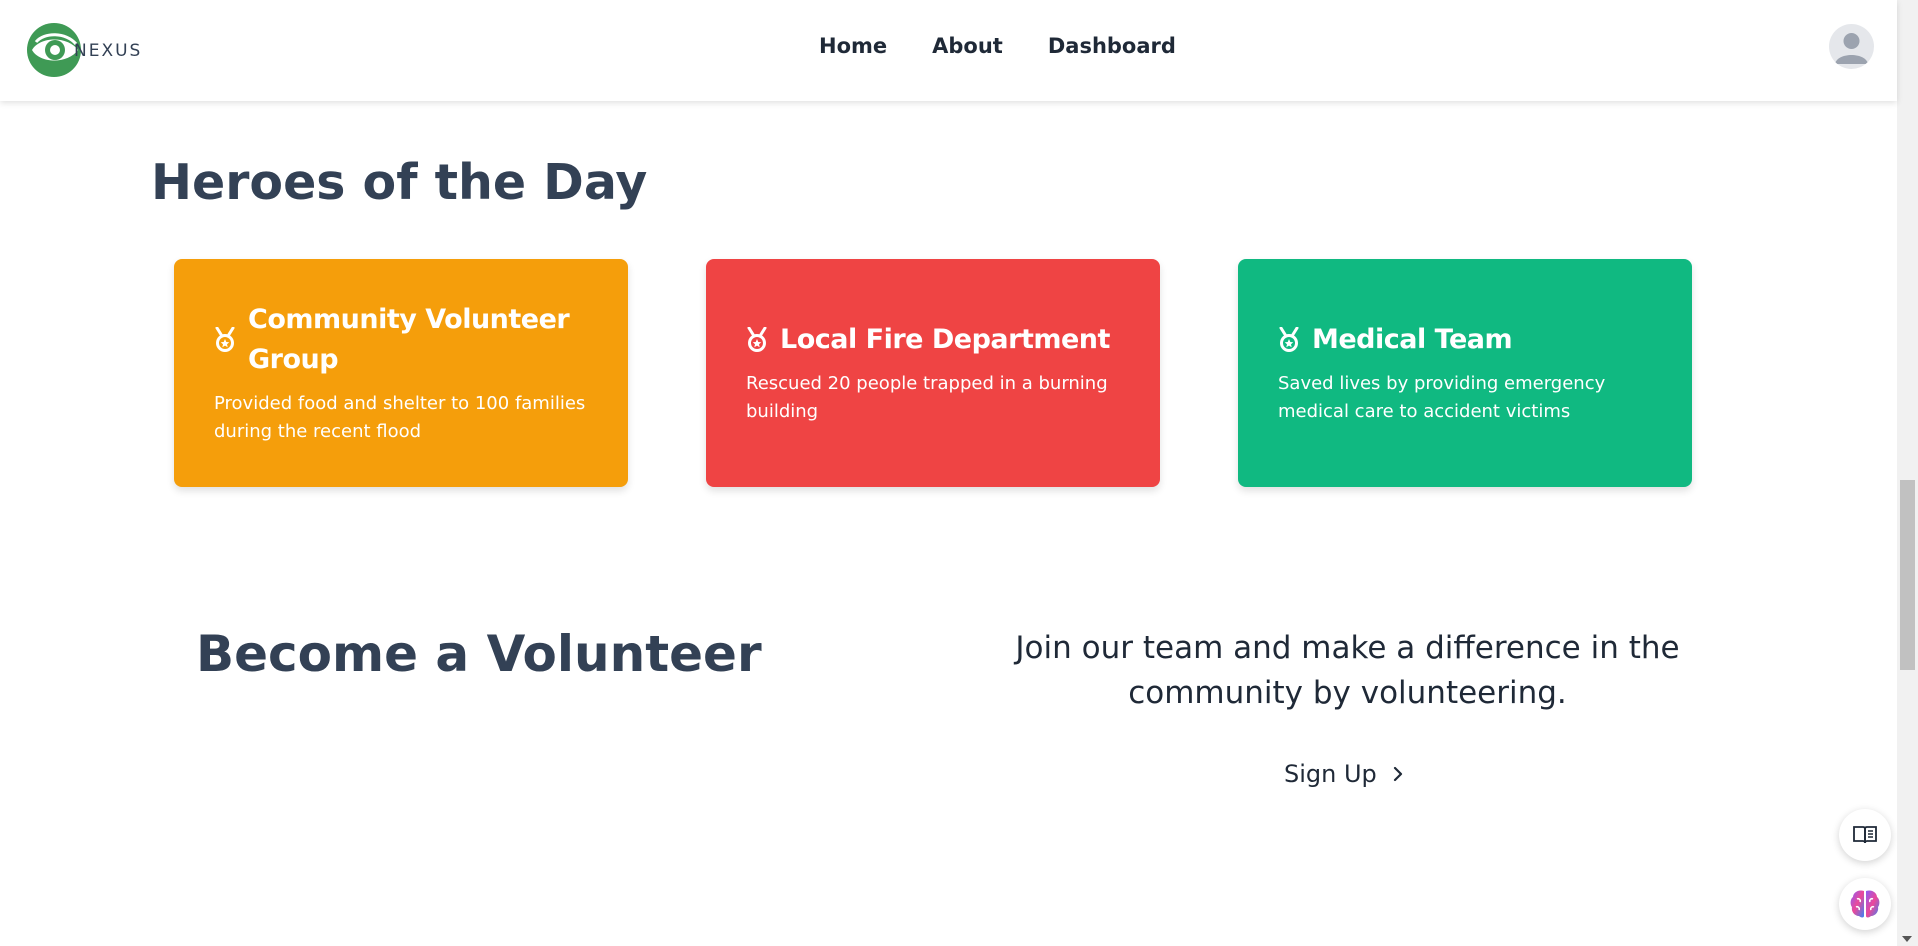 This screenshot has height=946, width=1918. I want to click on heroes-section-title: Heroes of the Day, so click(399, 182).